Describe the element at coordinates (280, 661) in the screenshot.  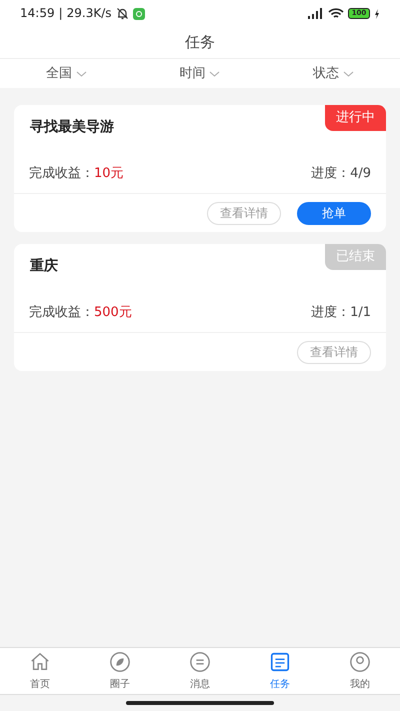
I see `document-icon` at that location.